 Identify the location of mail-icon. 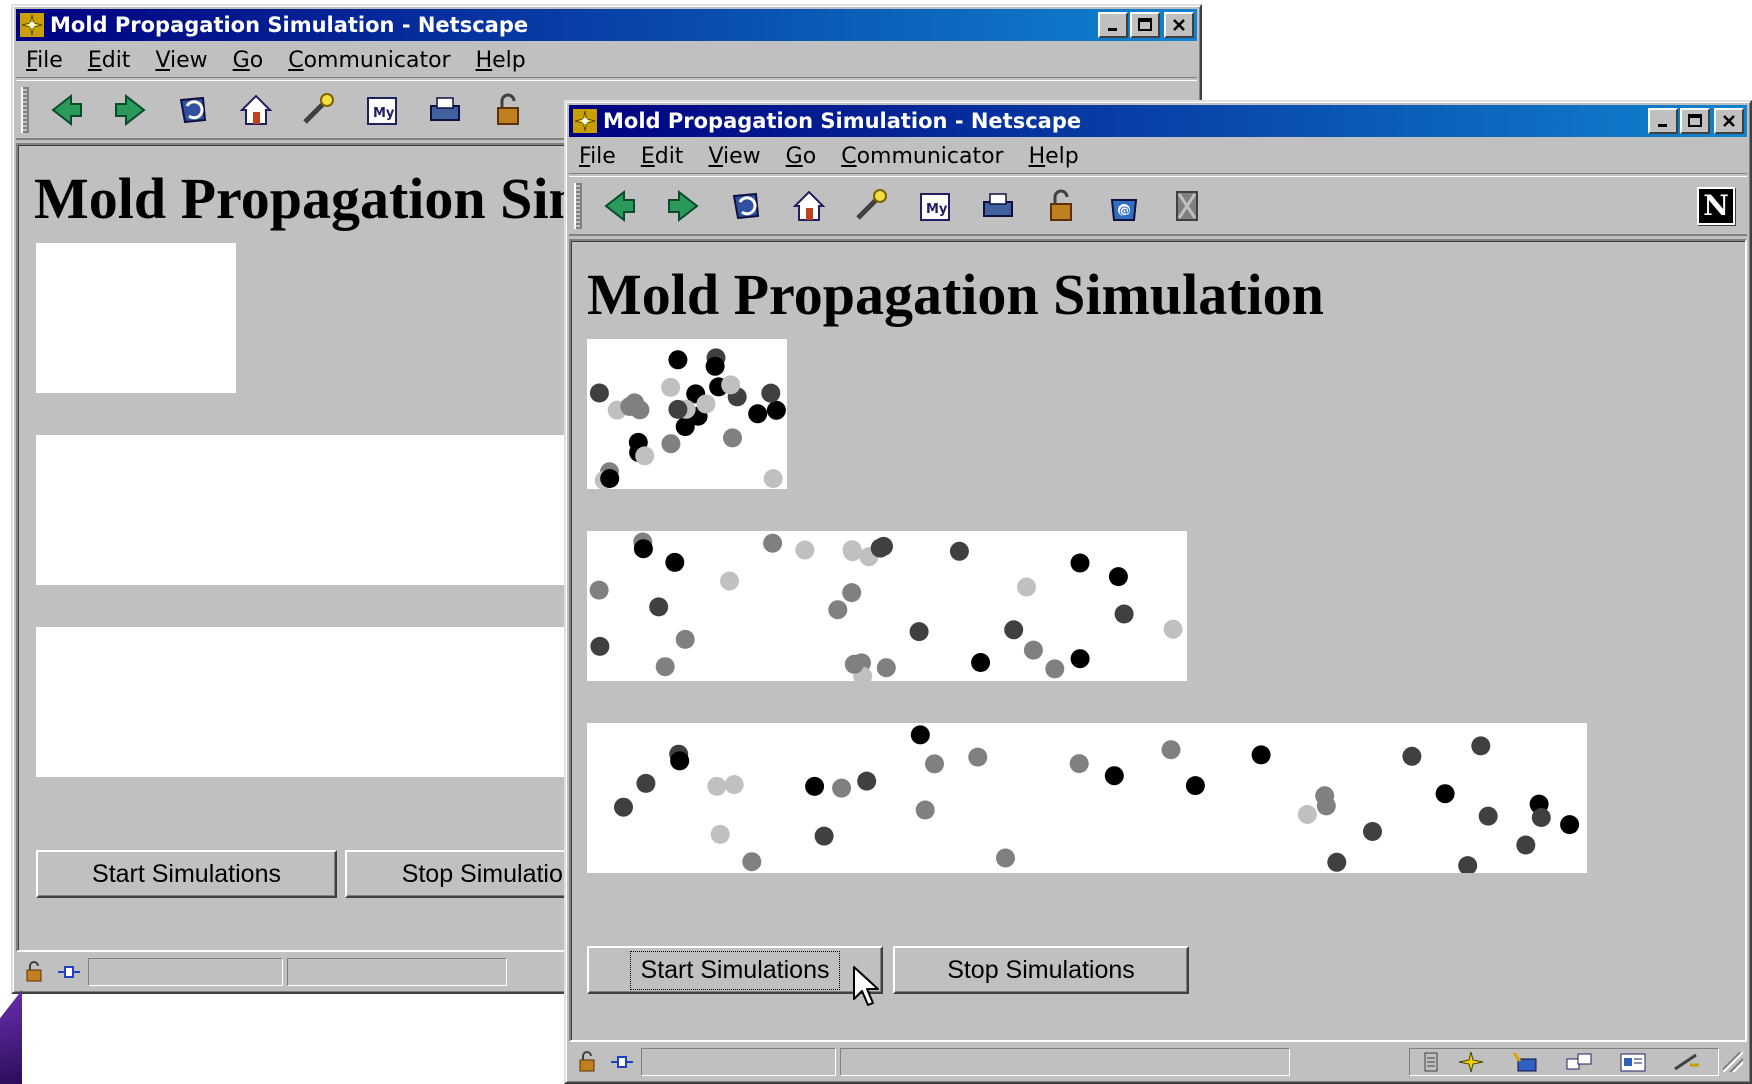
(1525, 1062).